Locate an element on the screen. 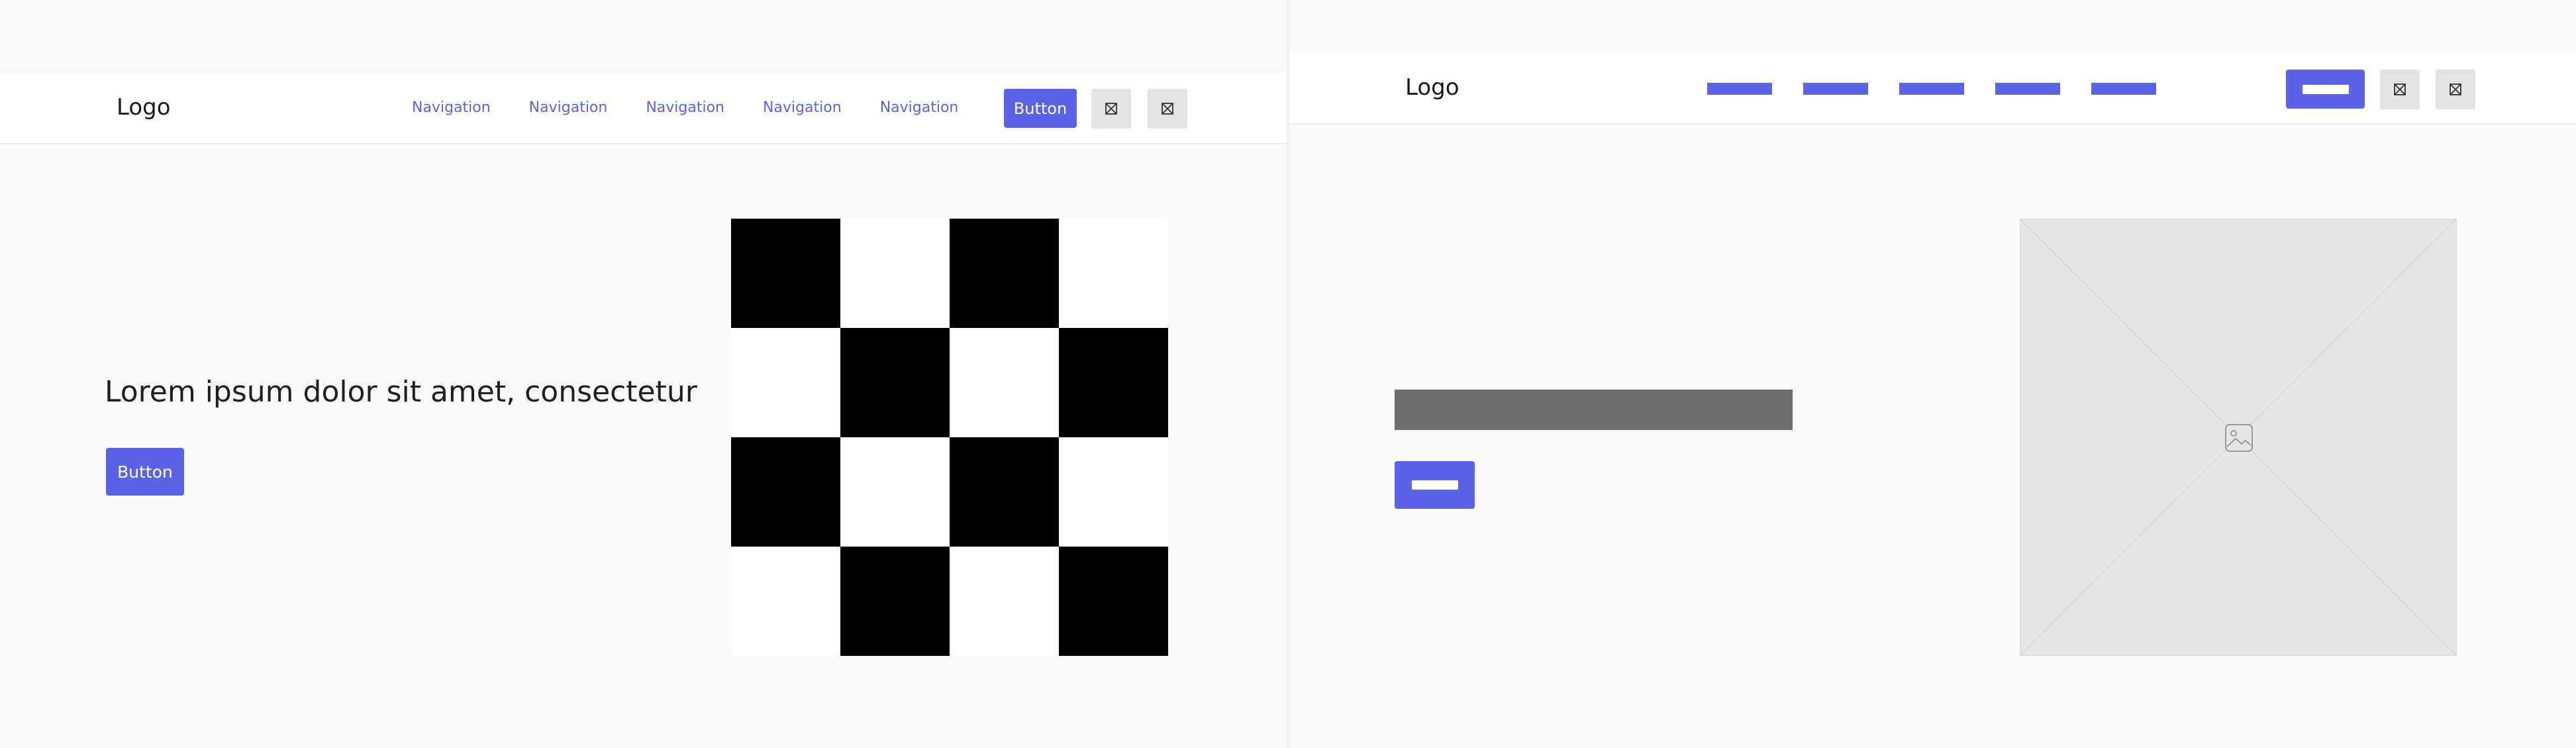 Image resolution: width=2576 pixels, height=748 pixels. header-button is located at coordinates (2325, 89).